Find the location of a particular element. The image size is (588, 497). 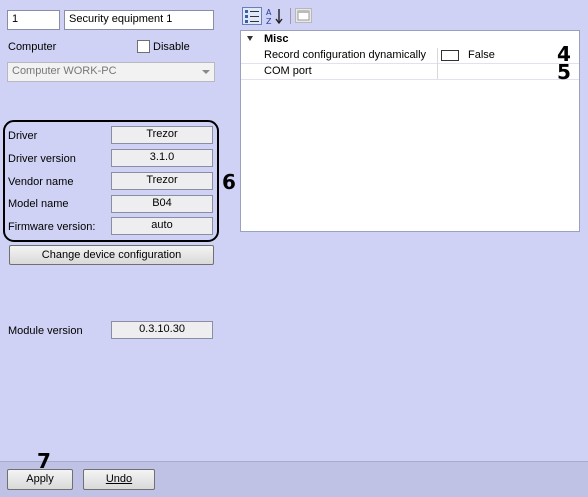

firmware-version-label: Firmware version: is located at coordinates (52, 227).